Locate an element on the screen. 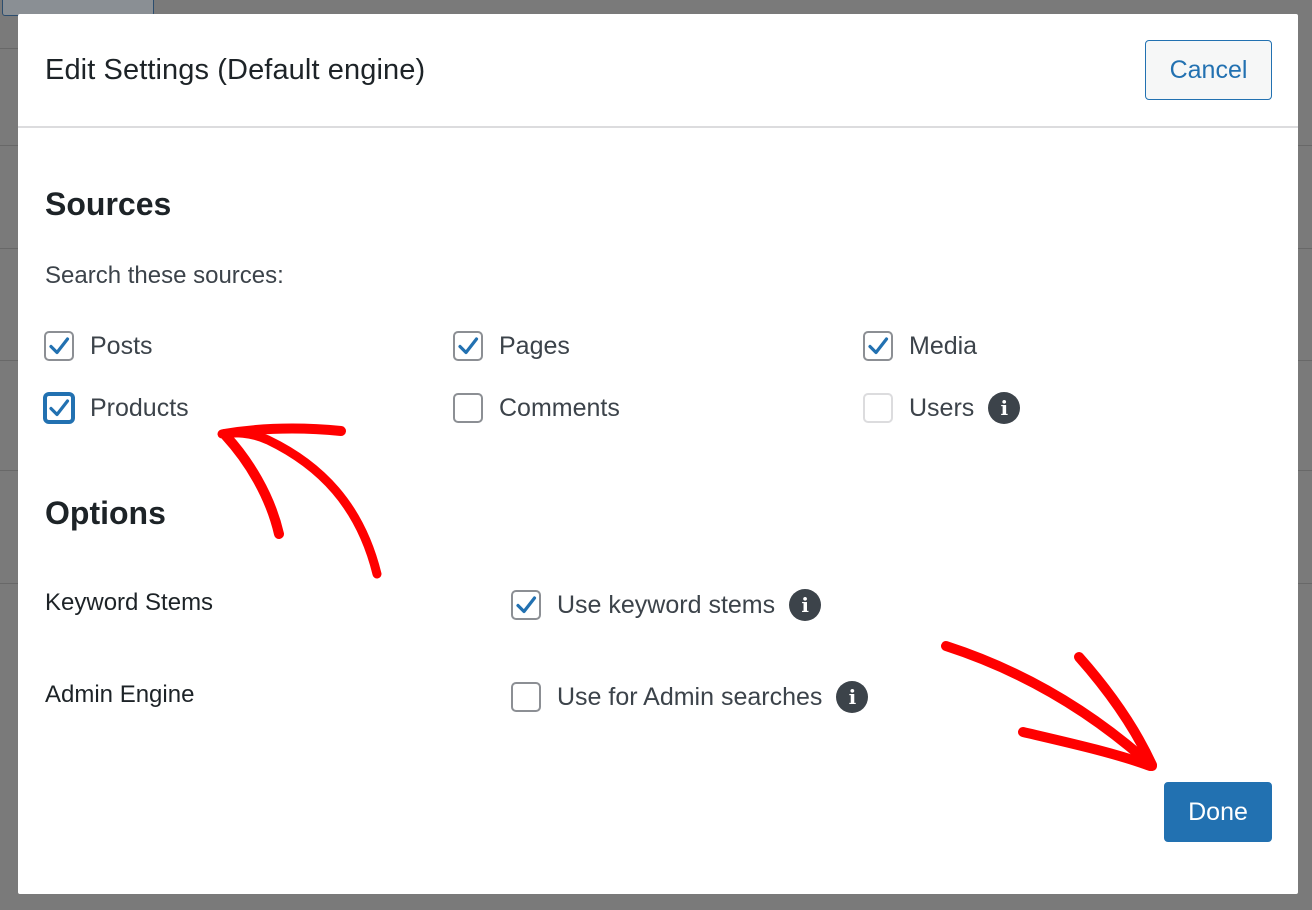 Image resolution: width=1312 pixels, height=910 pixels. cancel-button: Cancel is located at coordinates (1208, 70).